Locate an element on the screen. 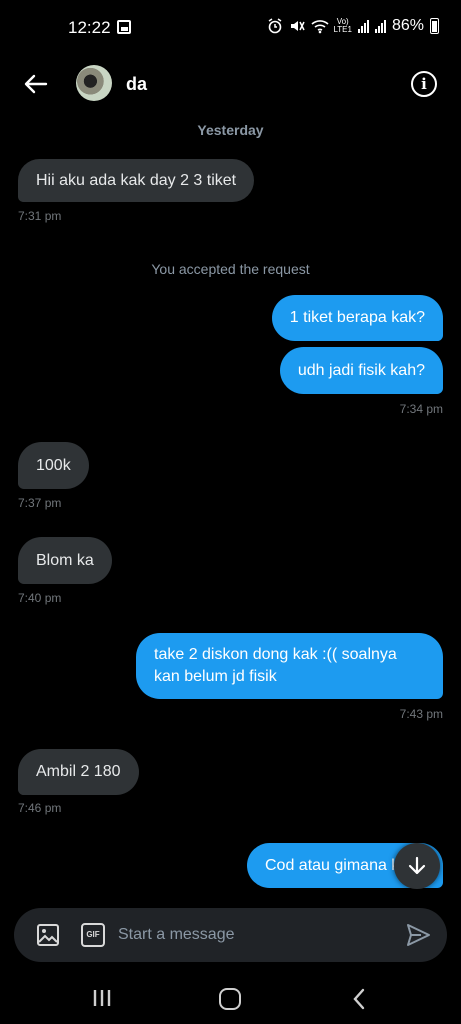 Image resolution: width=461 pixels, height=1024 pixels. back-button is located at coordinates (36, 84).